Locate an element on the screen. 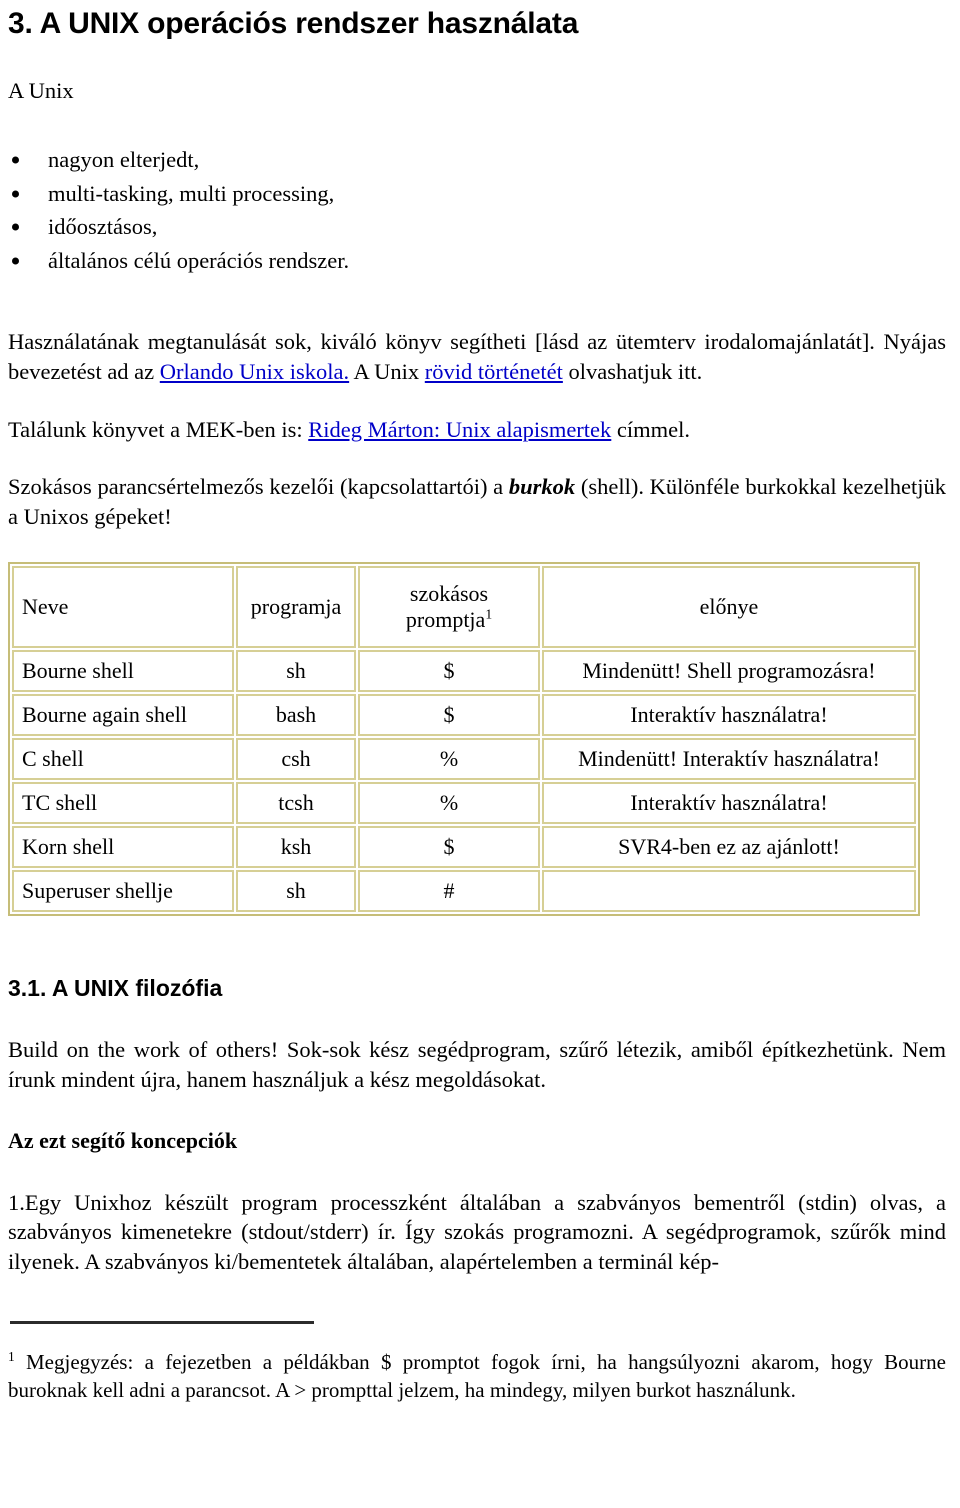  list-item: multi-tasking, multi processing, is located at coordinates (480, 193).